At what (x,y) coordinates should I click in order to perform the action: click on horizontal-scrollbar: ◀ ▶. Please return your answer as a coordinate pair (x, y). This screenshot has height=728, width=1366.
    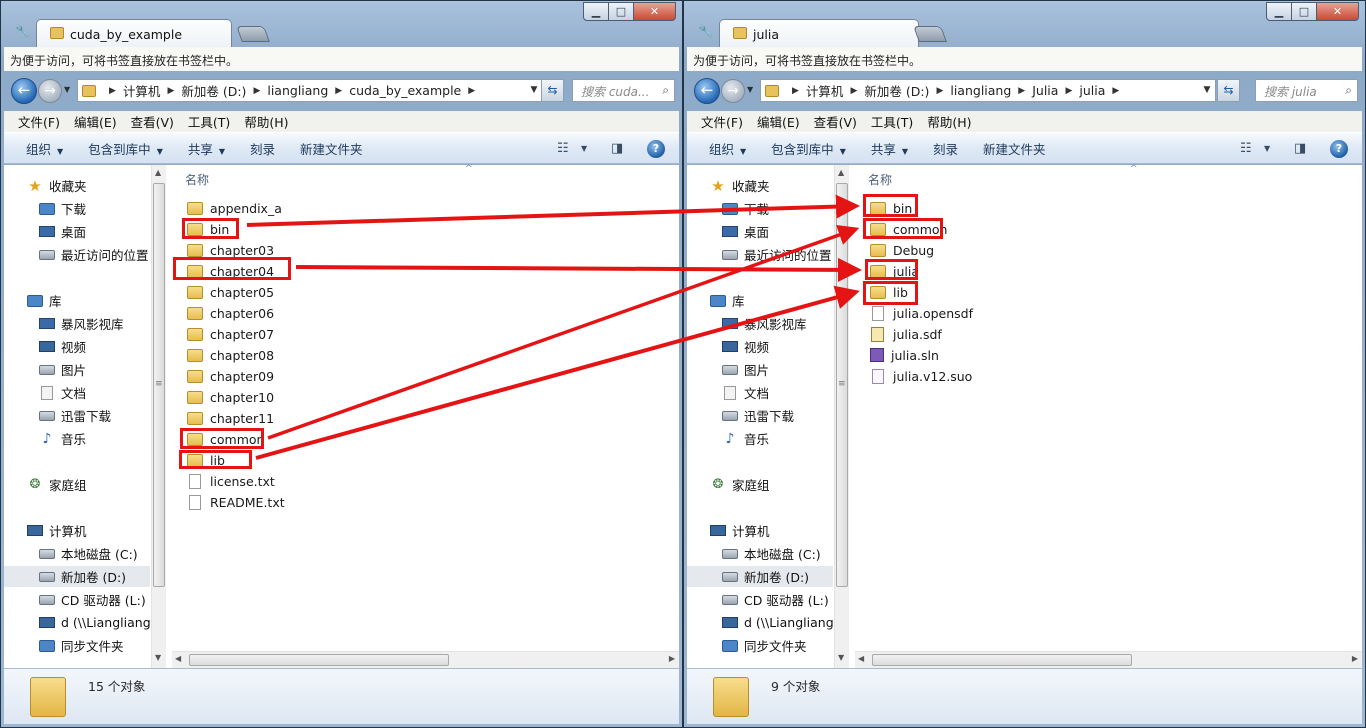
    Looking at the image, I should click on (1108, 659).